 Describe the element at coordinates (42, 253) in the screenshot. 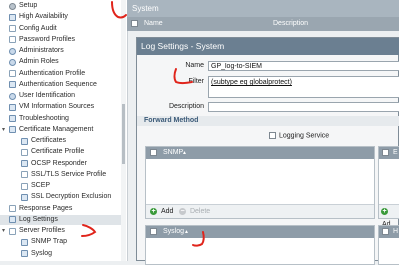

I see `nav-item-label: Syslog` at that location.